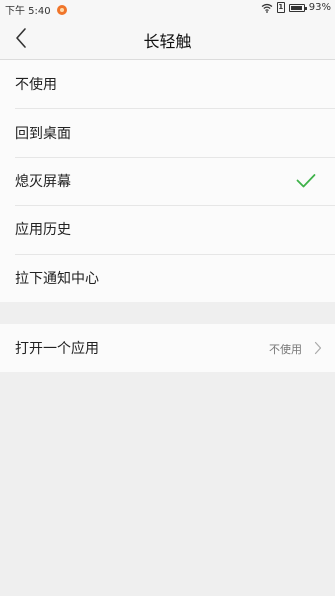 The image size is (335, 596). What do you see at coordinates (167, 229) in the screenshot?
I see `option-app-history: 应用历史` at bounding box center [167, 229].